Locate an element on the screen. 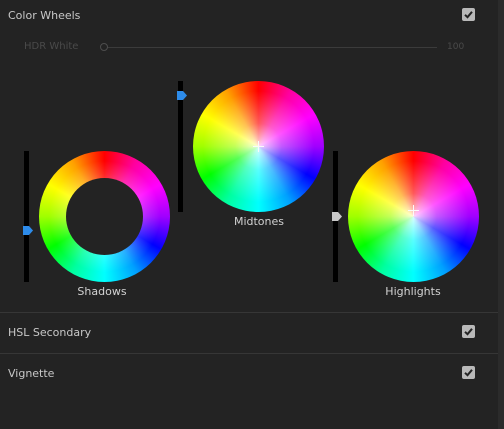 This screenshot has width=504, height=429. shadows-slider-handle is located at coordinates (28, 230).